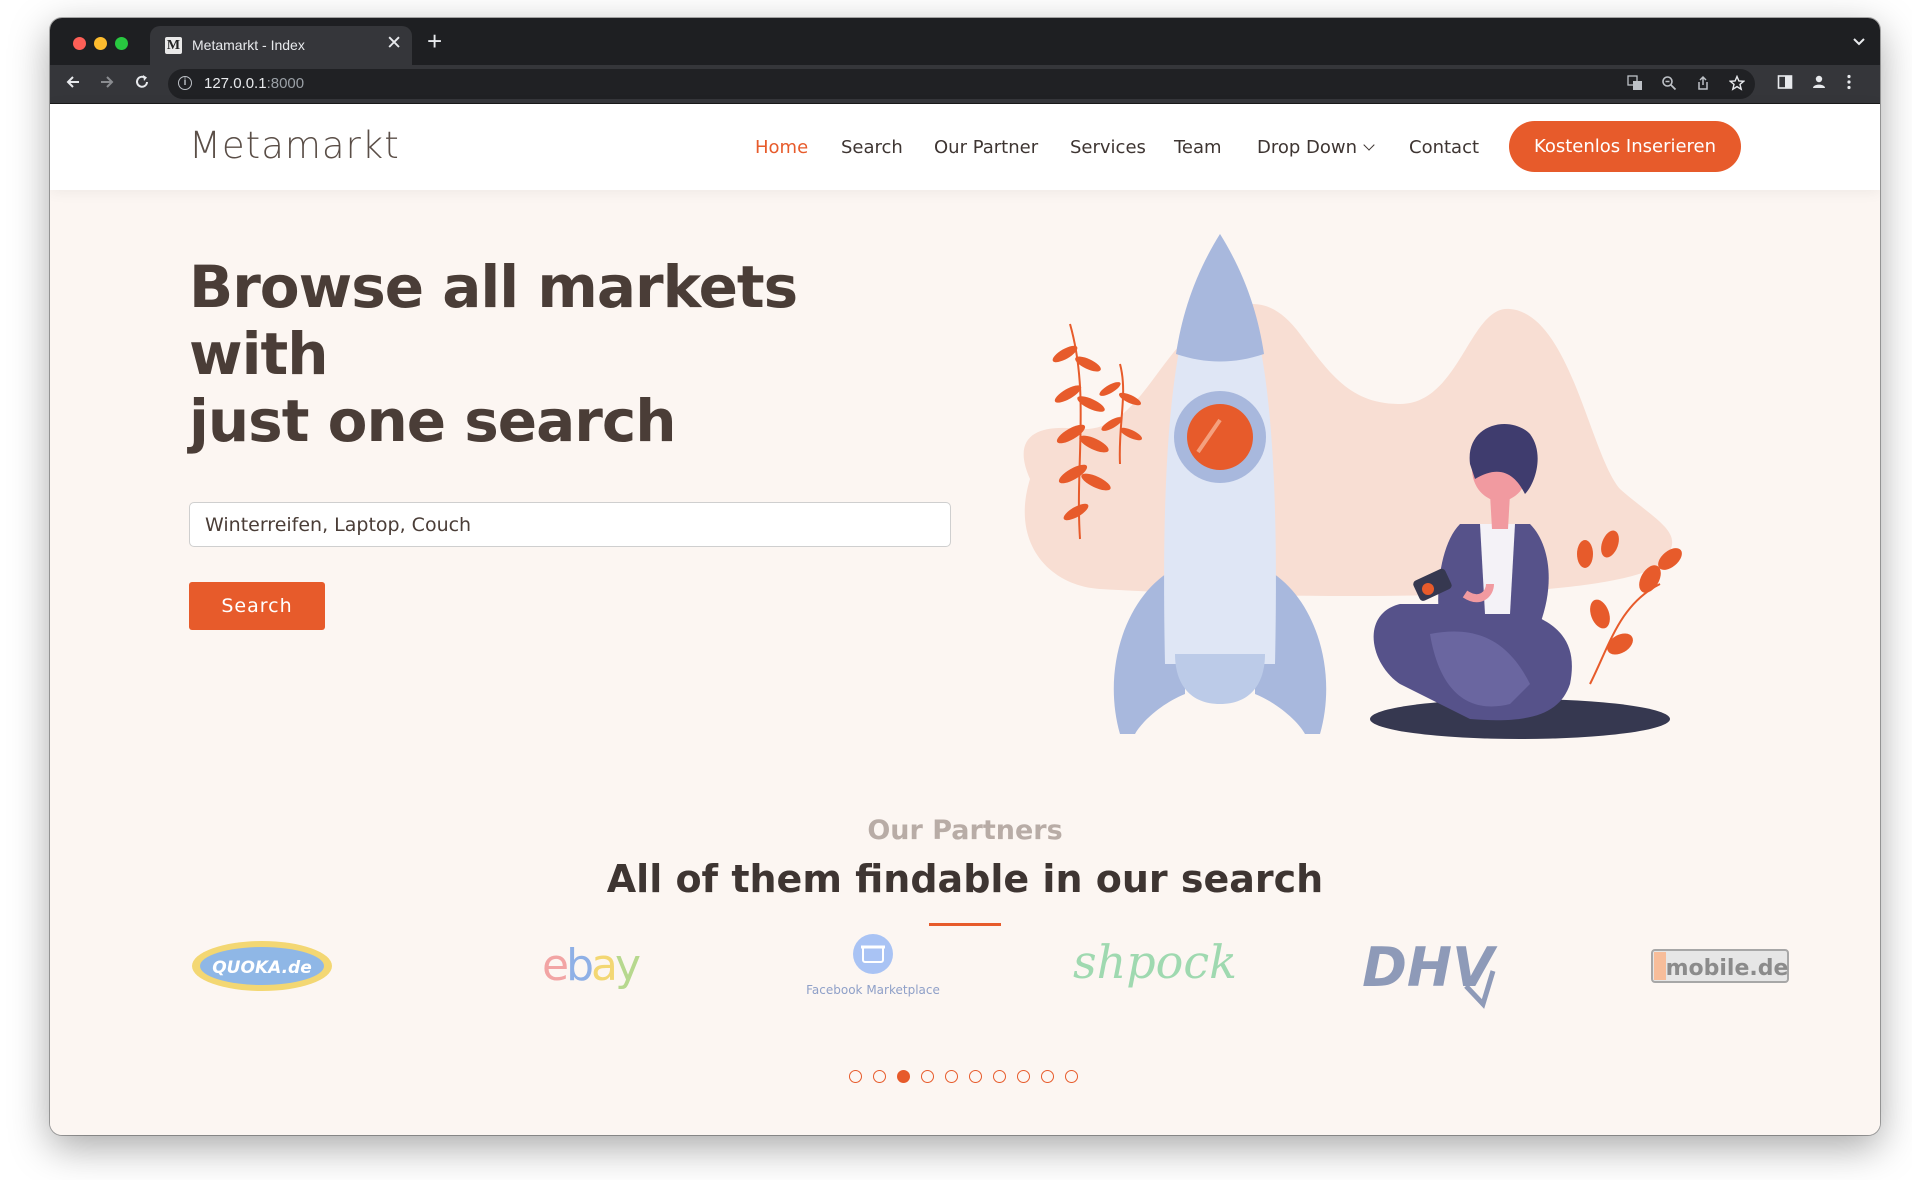 The width and height of the screenshot is (1912, 1180). What do you see at coordinates (1785, 84) in the screenshot?
I see `side-panel-icon` at bounding box center [1785, 84].